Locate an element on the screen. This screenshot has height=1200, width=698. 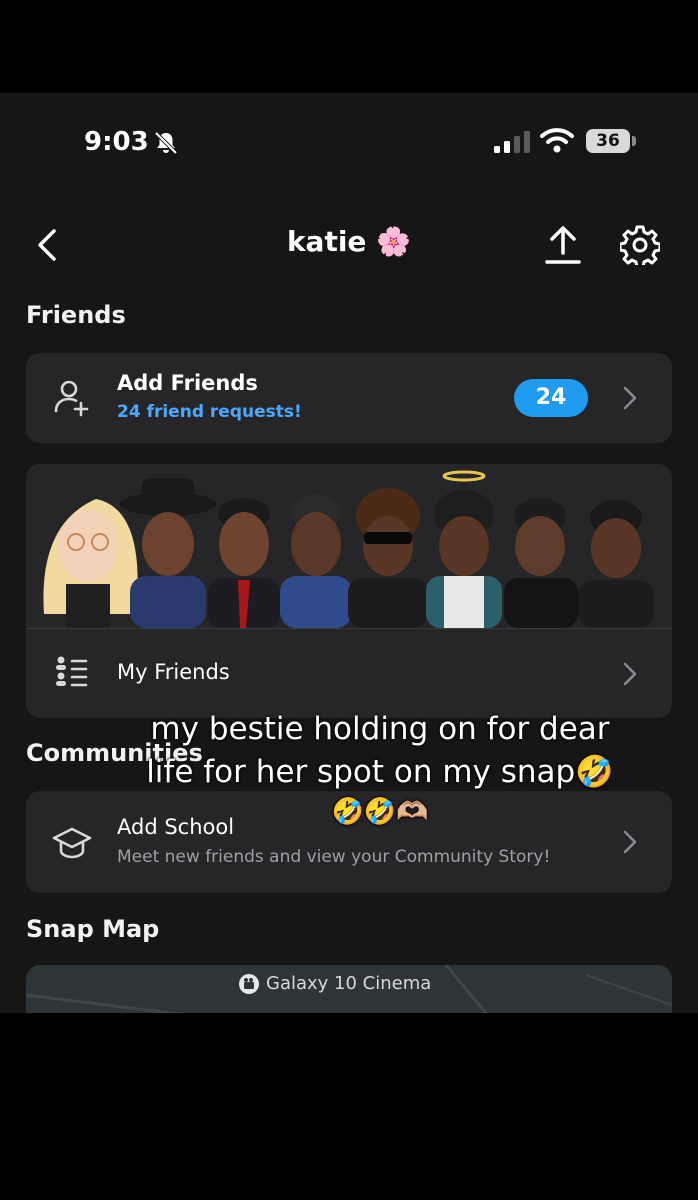
profile-header: katie 🌸 is located at coordinates (349, 245).